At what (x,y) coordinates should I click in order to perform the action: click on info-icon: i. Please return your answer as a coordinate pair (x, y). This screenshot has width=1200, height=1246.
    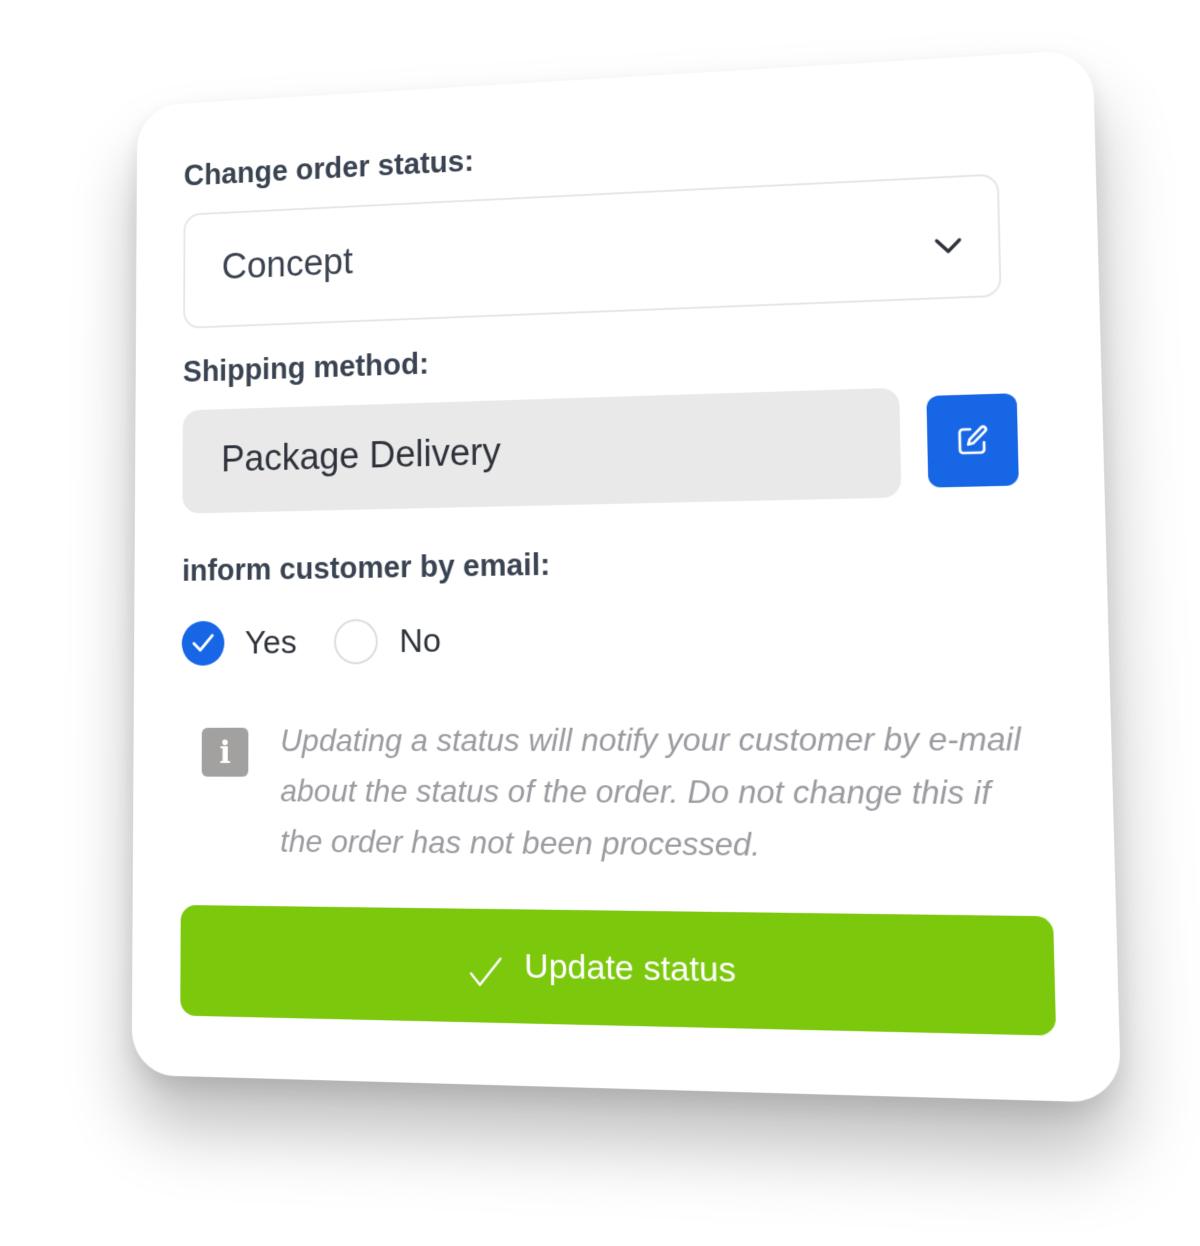
    Looking at the image, I should click on (225, 752).